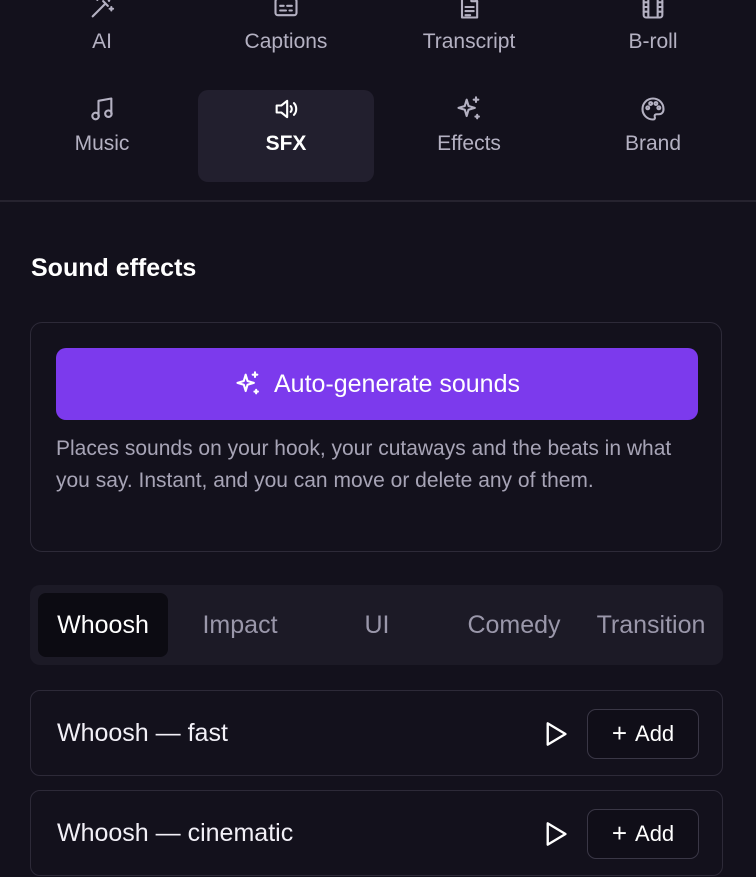 The height and width of the screenshot is (877, 756). I want to click on tool-brand: Brand, so click(653, 140).